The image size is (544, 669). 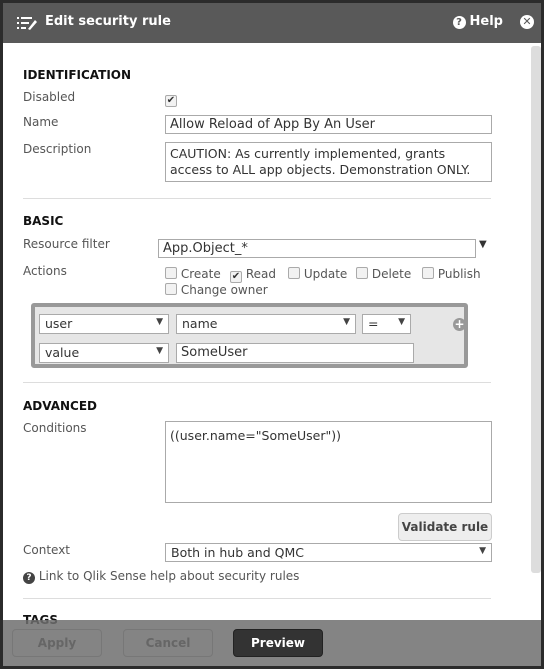 I want to click on operator-select: = ▼, so click(x=386, y=324).